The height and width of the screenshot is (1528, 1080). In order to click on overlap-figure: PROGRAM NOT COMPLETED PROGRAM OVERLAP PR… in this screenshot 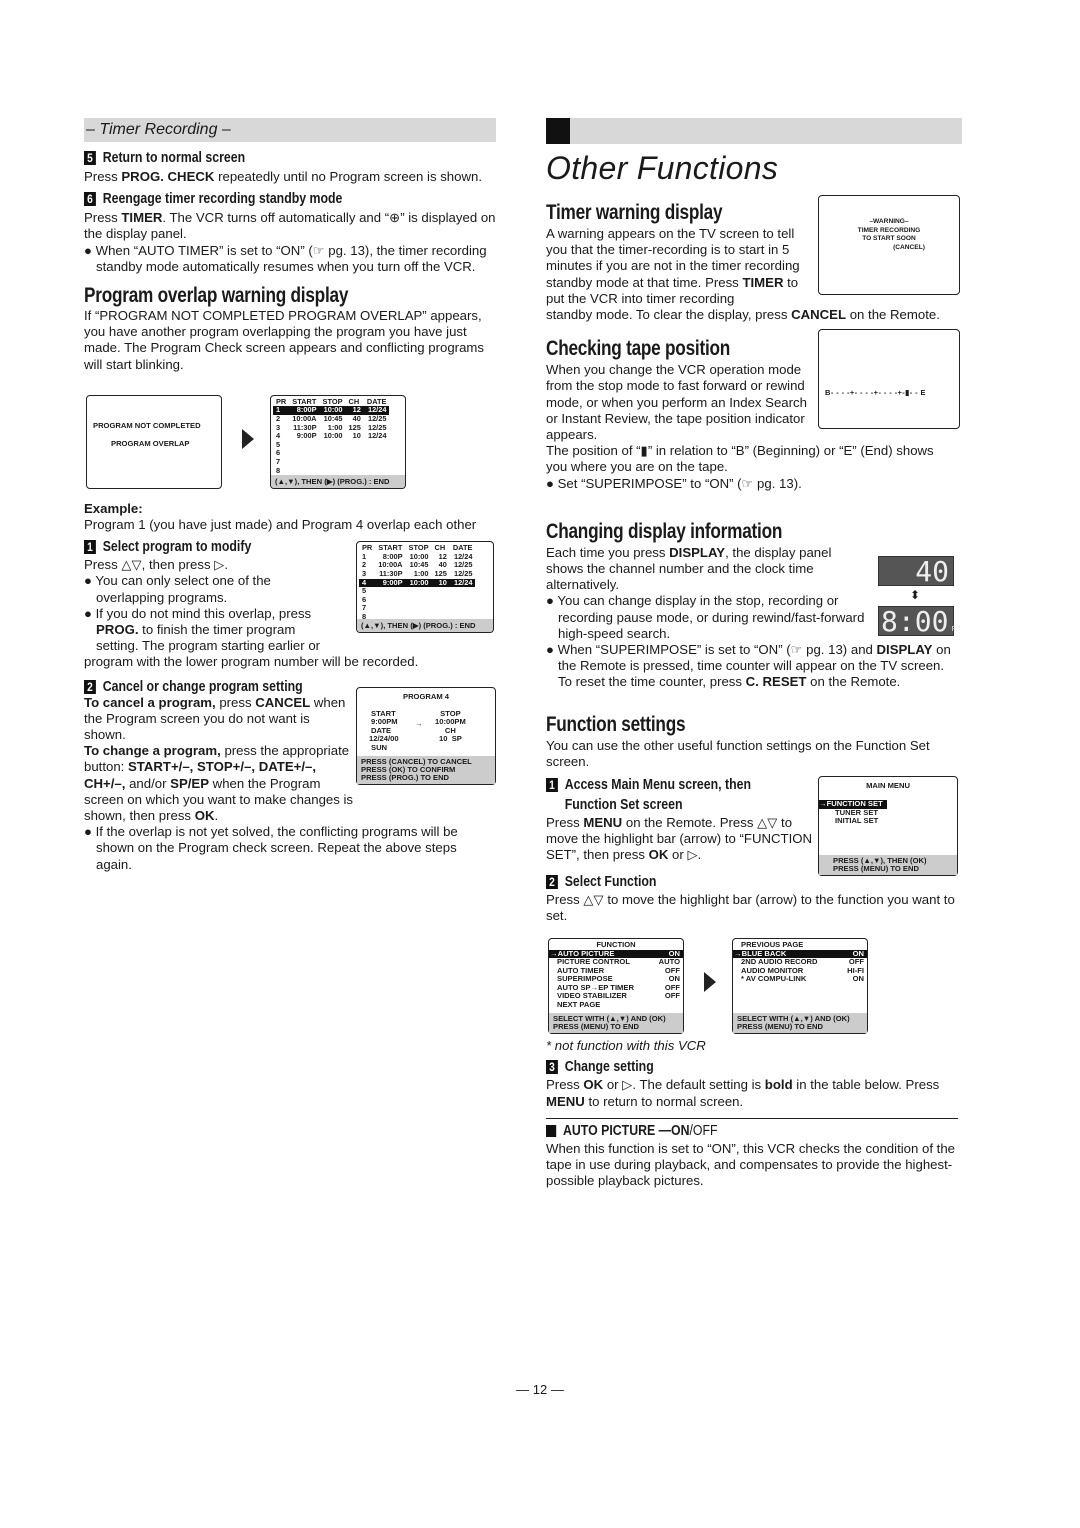, I will do `click(290, 442)`.